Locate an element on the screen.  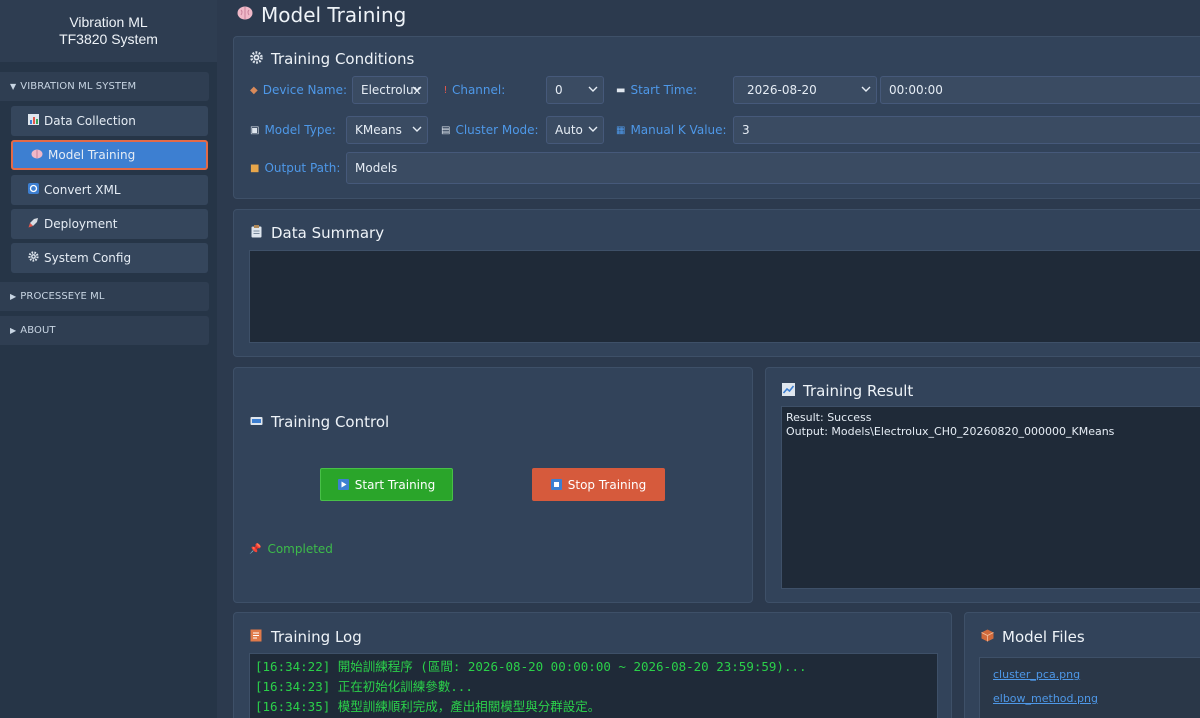
panel-title-text: Training Result is located at coordinates (858, 391).